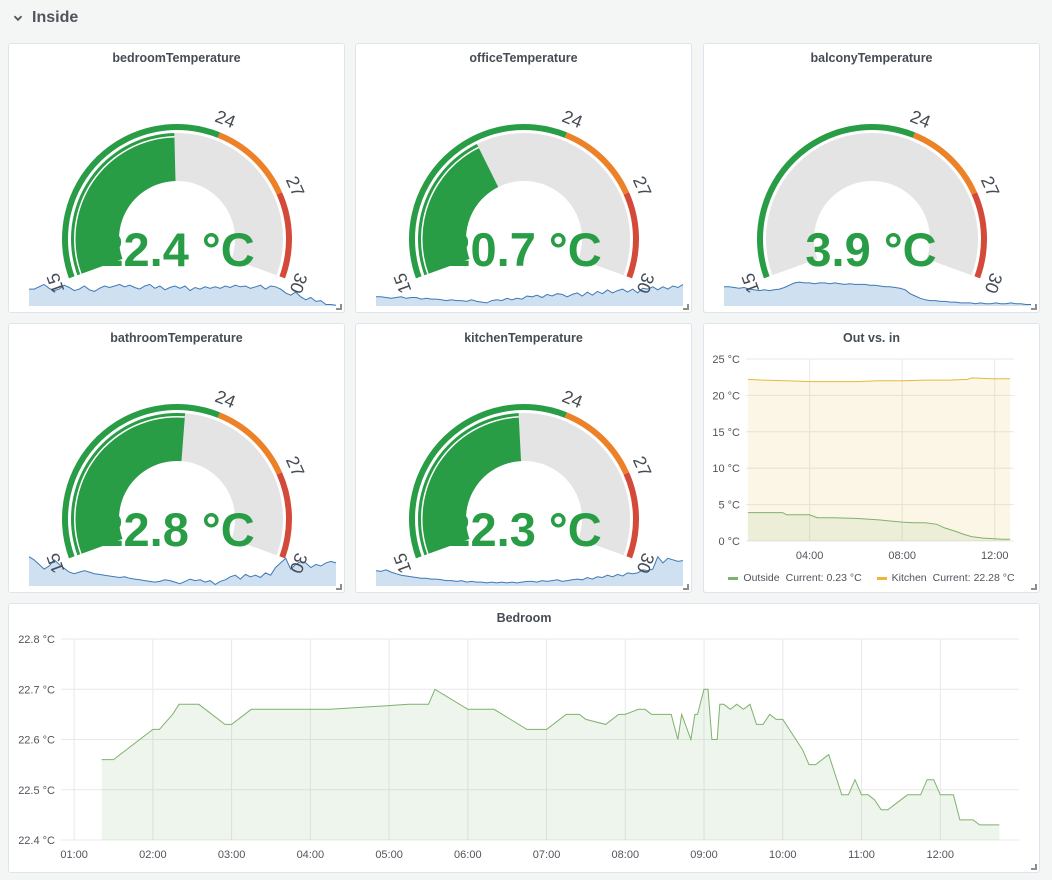 The width and height of the screenshot is (1052, 880). What do you see at coordinates (153, 855) in the screenshot?
I see `x-tick-label: 02:00` at bounding box center [153, 855].